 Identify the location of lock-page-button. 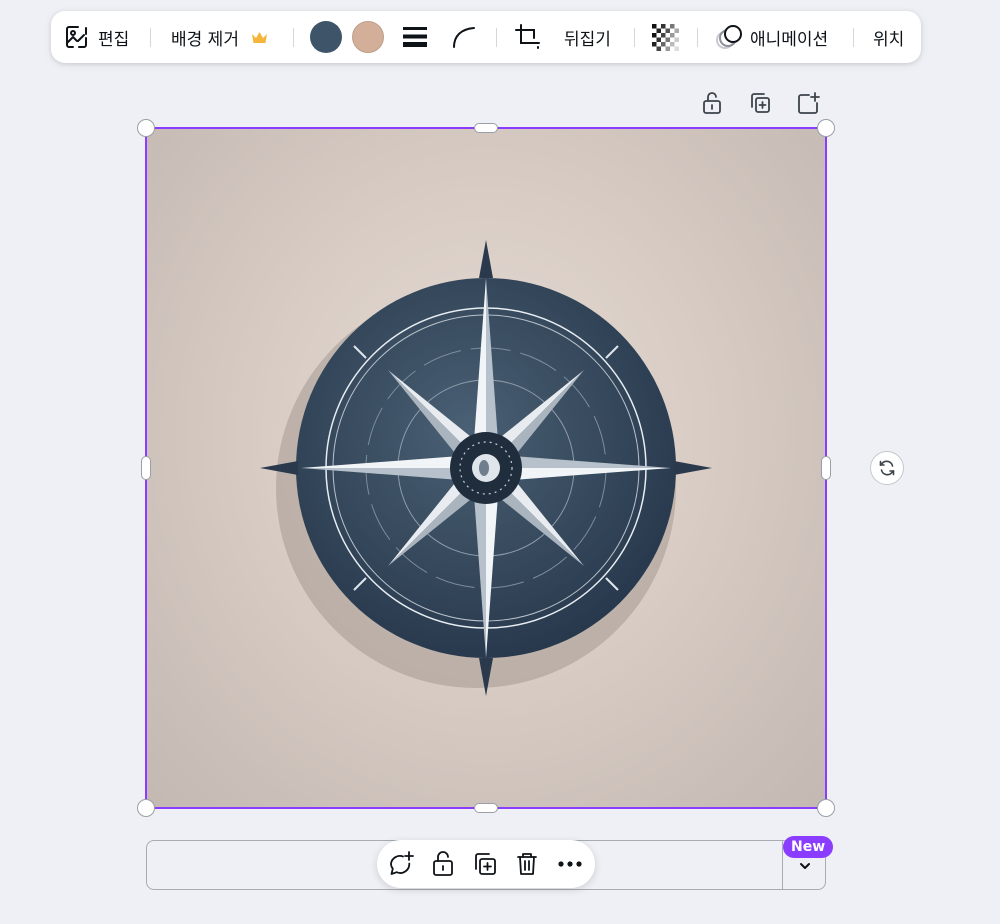
(712, 103).